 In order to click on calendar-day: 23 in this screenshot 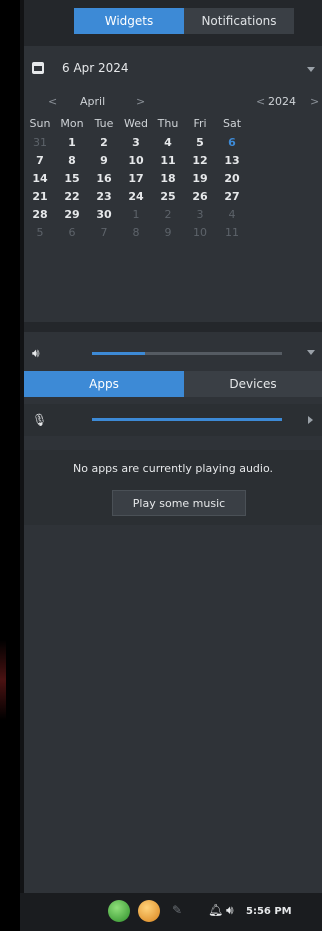, I will do `click(104, 199)`.